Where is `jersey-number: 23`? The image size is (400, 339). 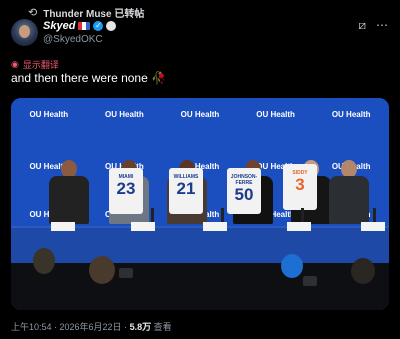
jersey-number: 23 is located at coordinates (126, 188).